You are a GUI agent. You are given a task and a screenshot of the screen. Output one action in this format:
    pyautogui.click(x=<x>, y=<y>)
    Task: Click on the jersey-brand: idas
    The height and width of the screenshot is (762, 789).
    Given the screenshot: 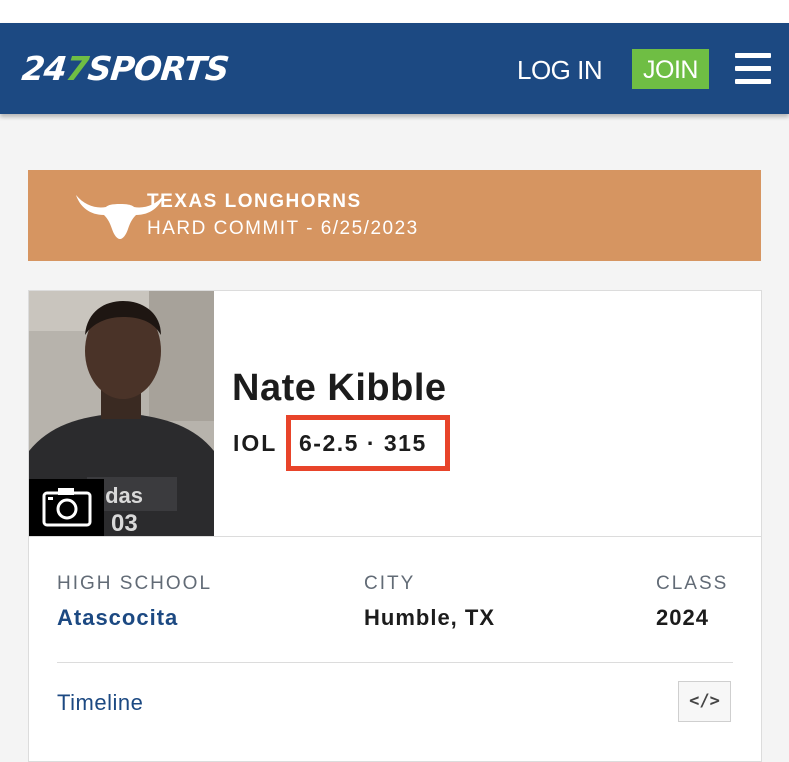 What is the action you would take?
    pyautogui.click(x=121, y=495)
    